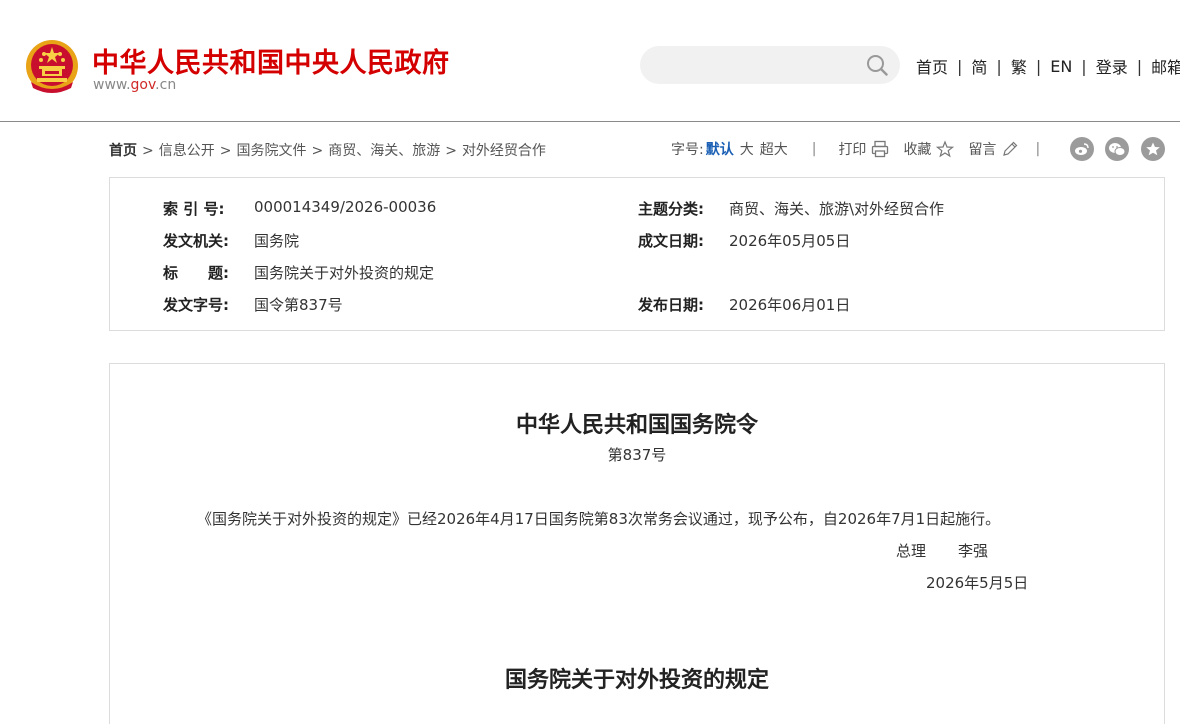  What do you see at coordinates (271, 60) in the screenshot?
I see `site-title: 中华人民共和国中央人民政府` at bounding box center [271, 60].